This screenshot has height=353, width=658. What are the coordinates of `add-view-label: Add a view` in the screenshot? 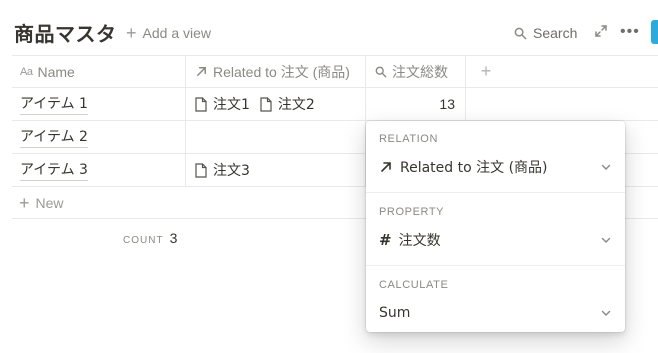 It's located at (176, 33).